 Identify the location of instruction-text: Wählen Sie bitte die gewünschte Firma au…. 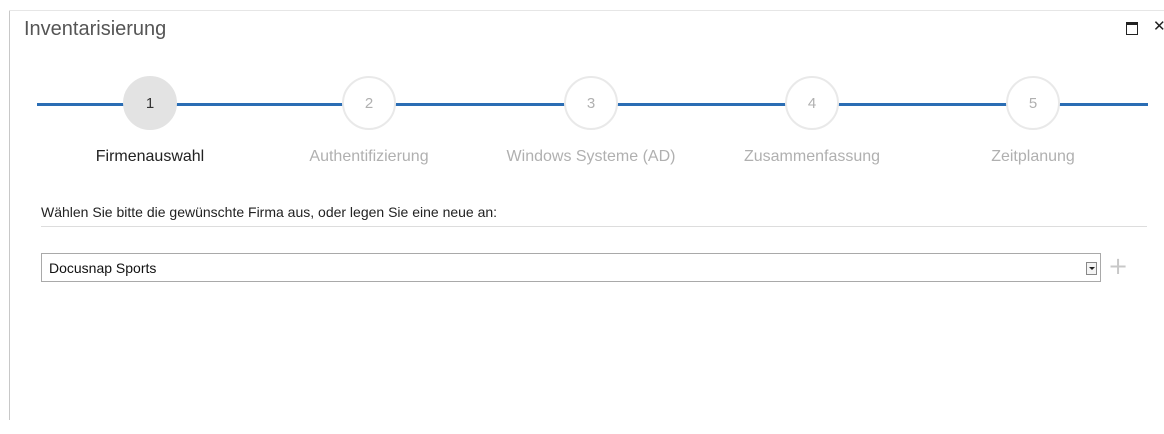
(269, 212).